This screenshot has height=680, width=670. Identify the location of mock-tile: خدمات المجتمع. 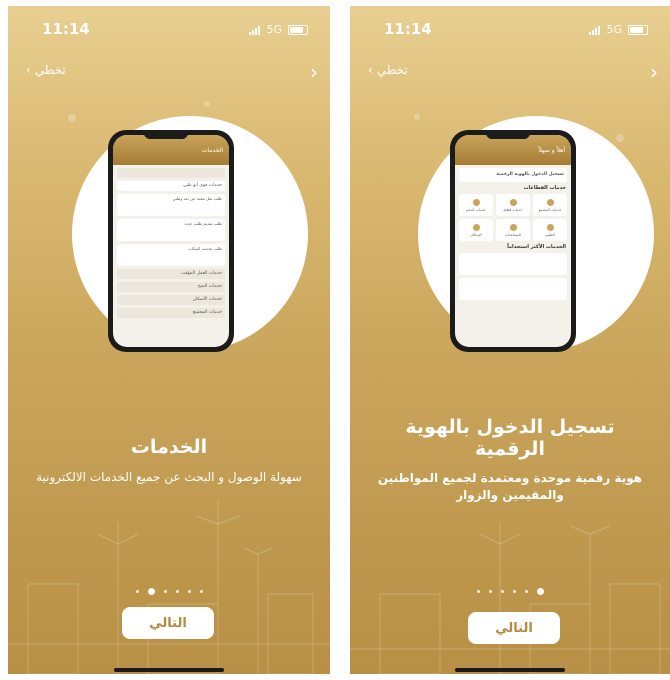
(550, 205).